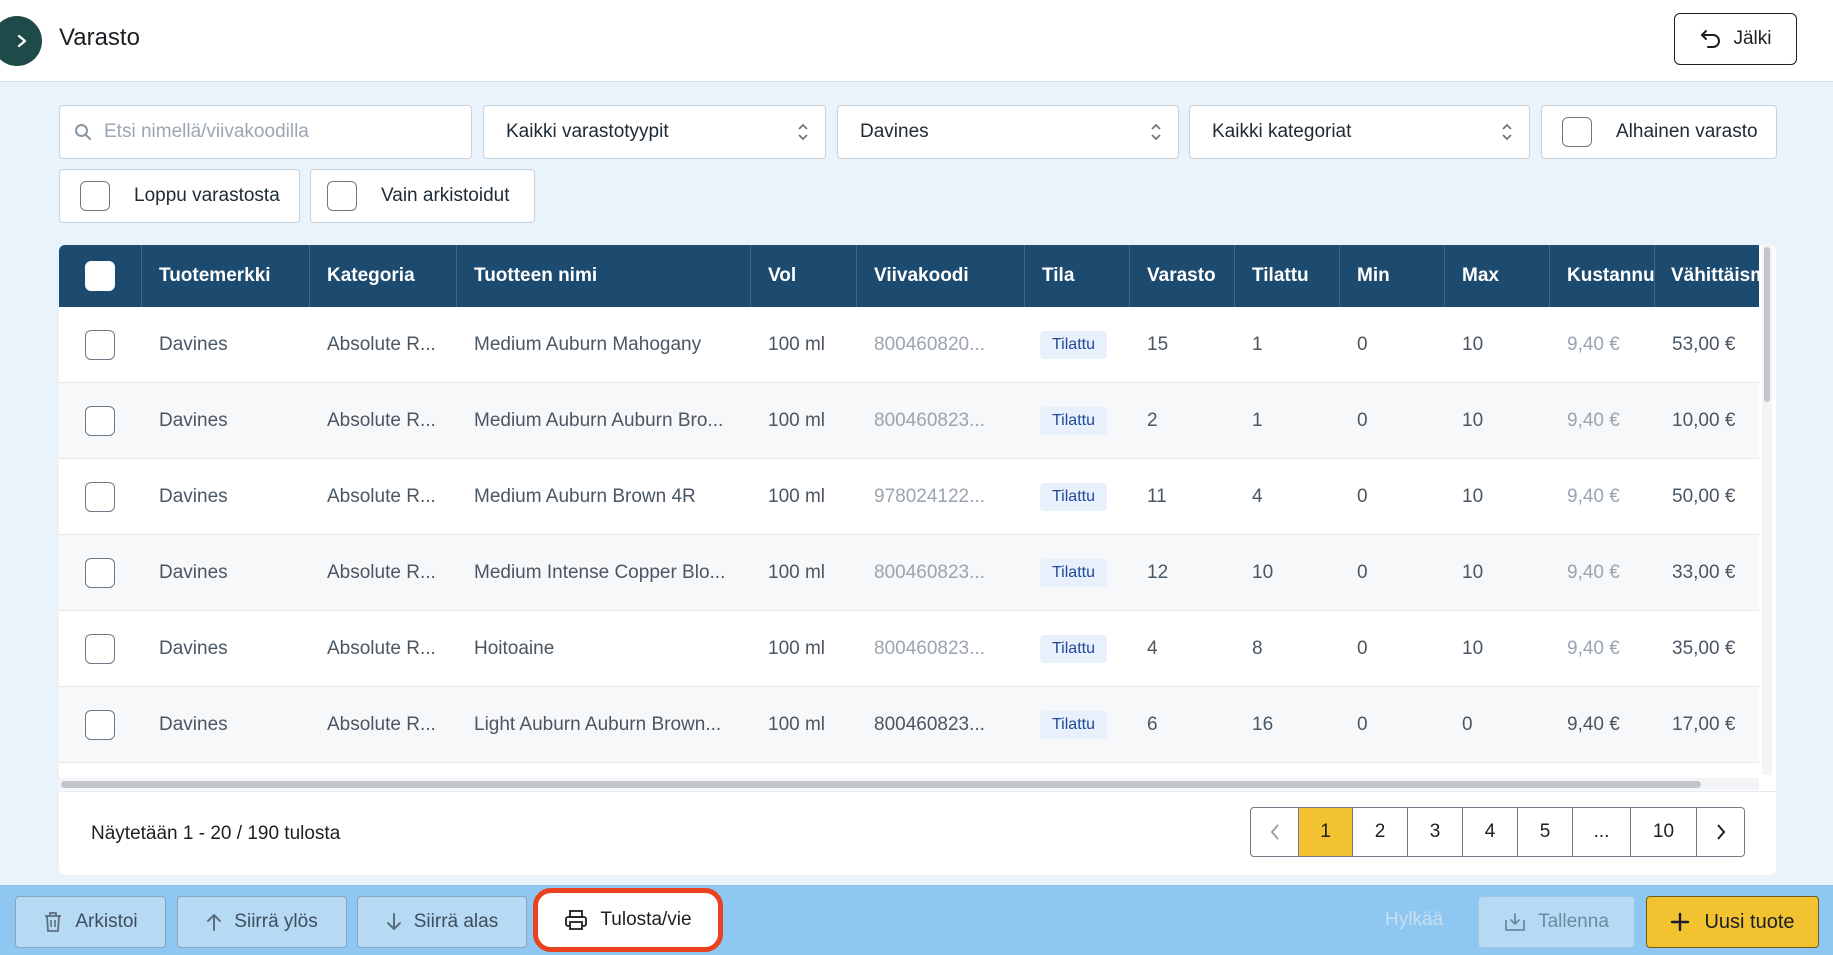 Image resolution: width=1833 pixels, height=955 pixels. I want to click on category-select: Kaikki kategoriat, so click(1359, 132).